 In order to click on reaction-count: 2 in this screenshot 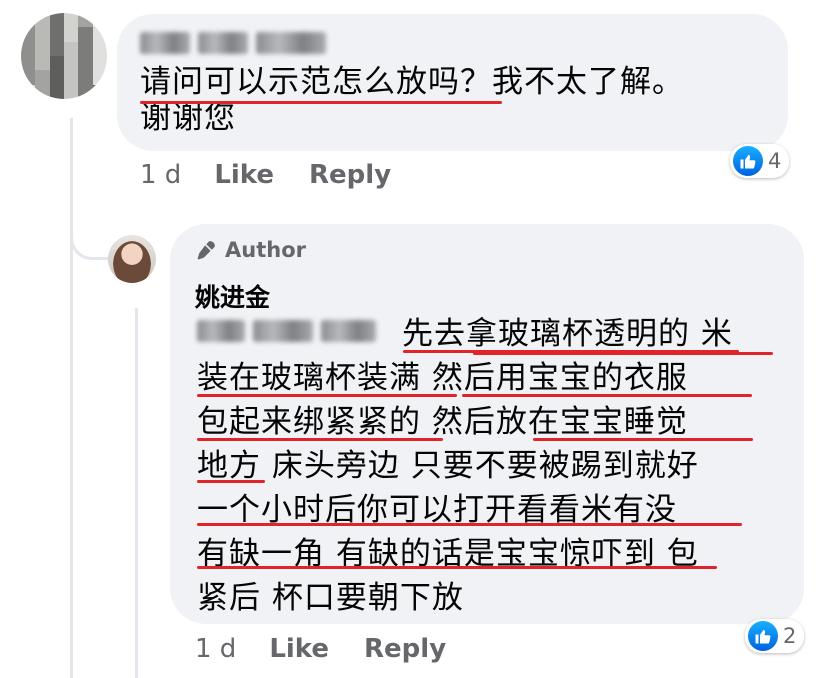, I will do `click(790, 636)`.